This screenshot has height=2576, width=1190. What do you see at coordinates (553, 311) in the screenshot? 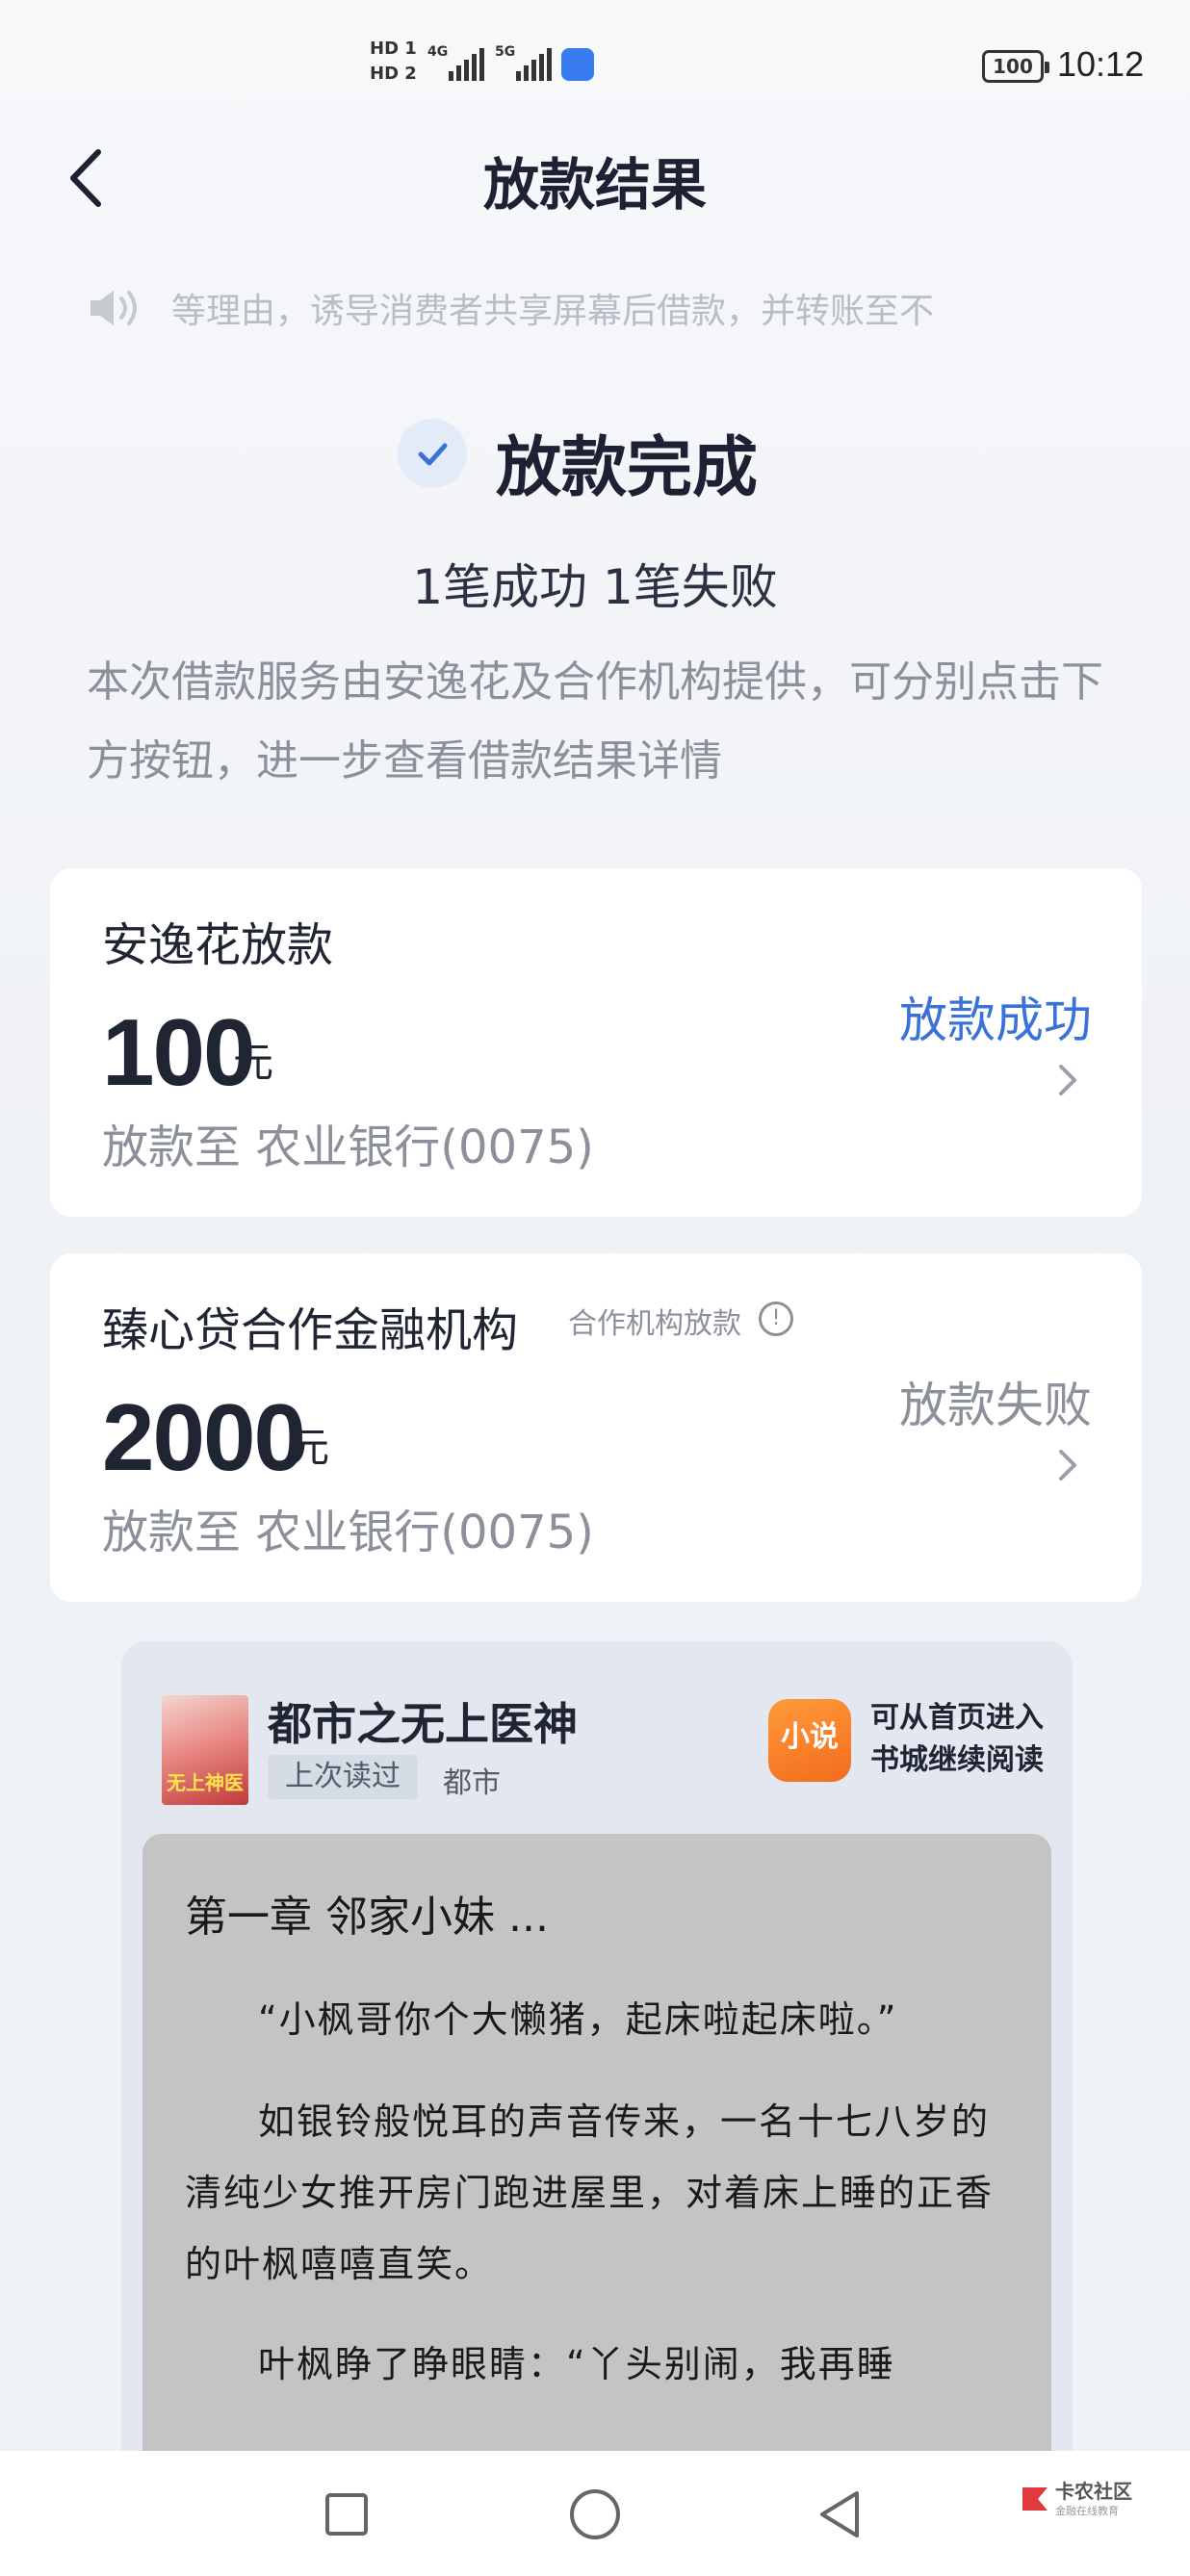
I see `notice-text: 等理由，诱导消费者共享屏幕后借款，并转账至不` at bounding box center [553, 311].